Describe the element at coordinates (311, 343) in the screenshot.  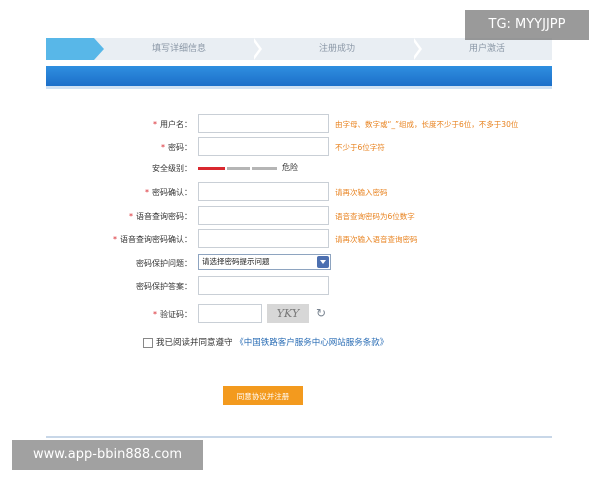
I see `terms-link: 《中国铁路客户服务中心网站服务条款》` at that location.